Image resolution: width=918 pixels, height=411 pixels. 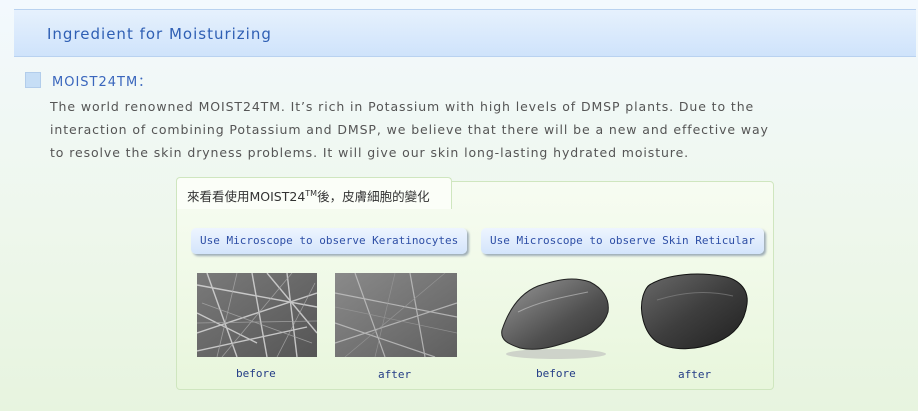 What do you see at coordinates (694, 312) in the screenshot?
I see `skin-reticular-after-image` at bounding box center [694, 312].